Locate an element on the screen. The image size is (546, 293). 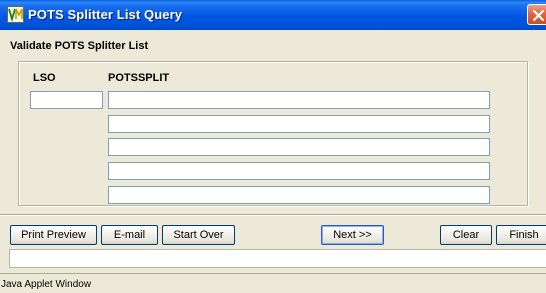
app-icon is located at coordinates (15, 14).